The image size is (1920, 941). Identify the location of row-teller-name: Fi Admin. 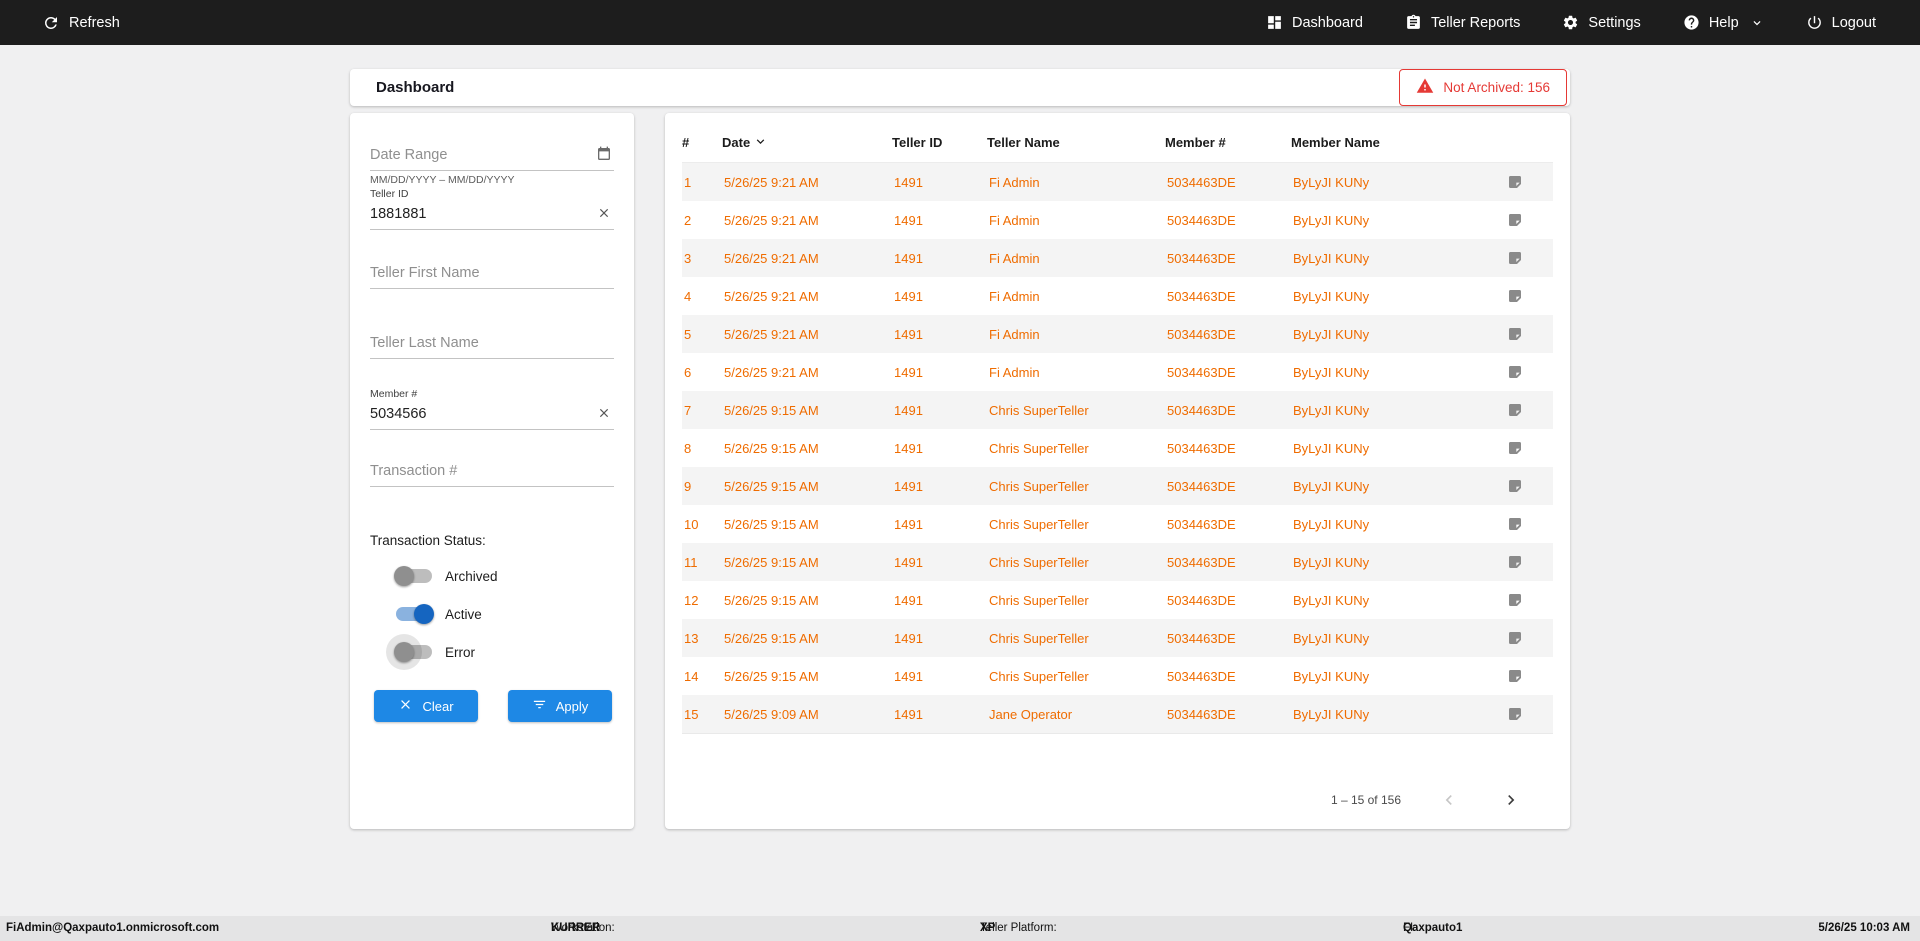
(1014, 182).